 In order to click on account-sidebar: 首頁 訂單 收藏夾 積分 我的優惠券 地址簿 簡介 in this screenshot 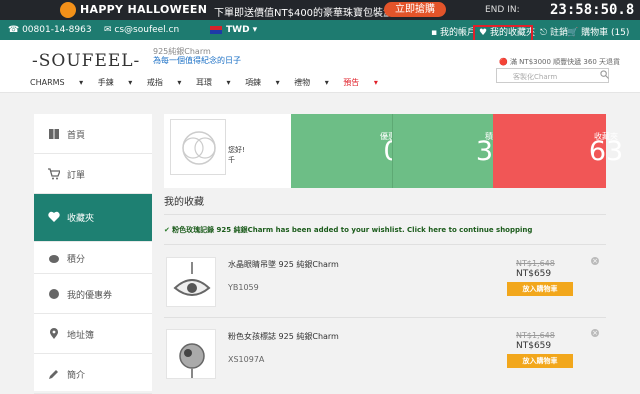, I will do `click(93, 252)`.